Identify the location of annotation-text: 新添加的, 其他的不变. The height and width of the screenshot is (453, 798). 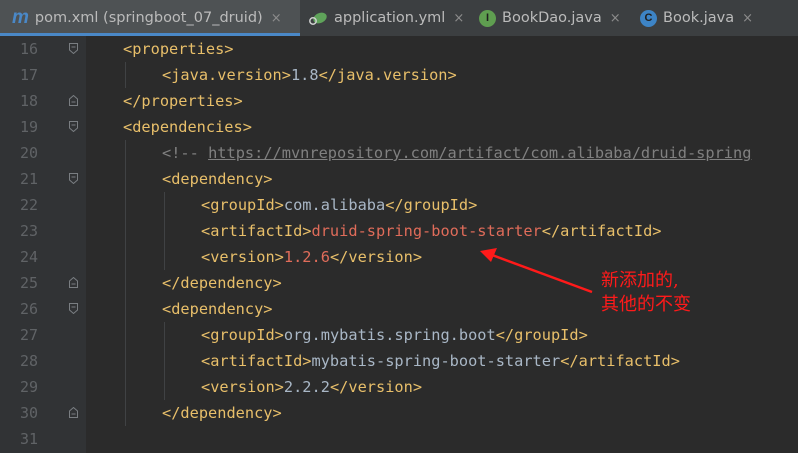
(646, 293).